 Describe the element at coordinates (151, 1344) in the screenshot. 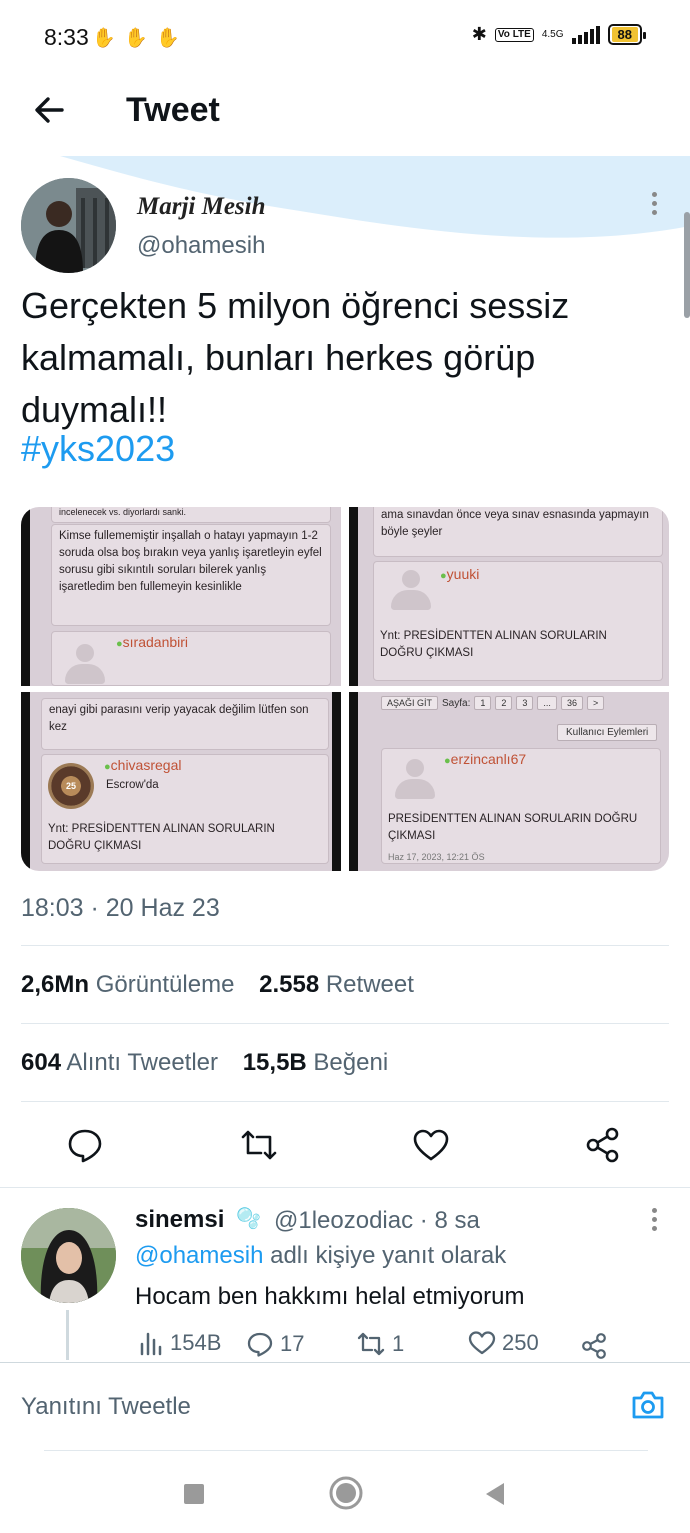

I see `views-bar-icon` at that location.